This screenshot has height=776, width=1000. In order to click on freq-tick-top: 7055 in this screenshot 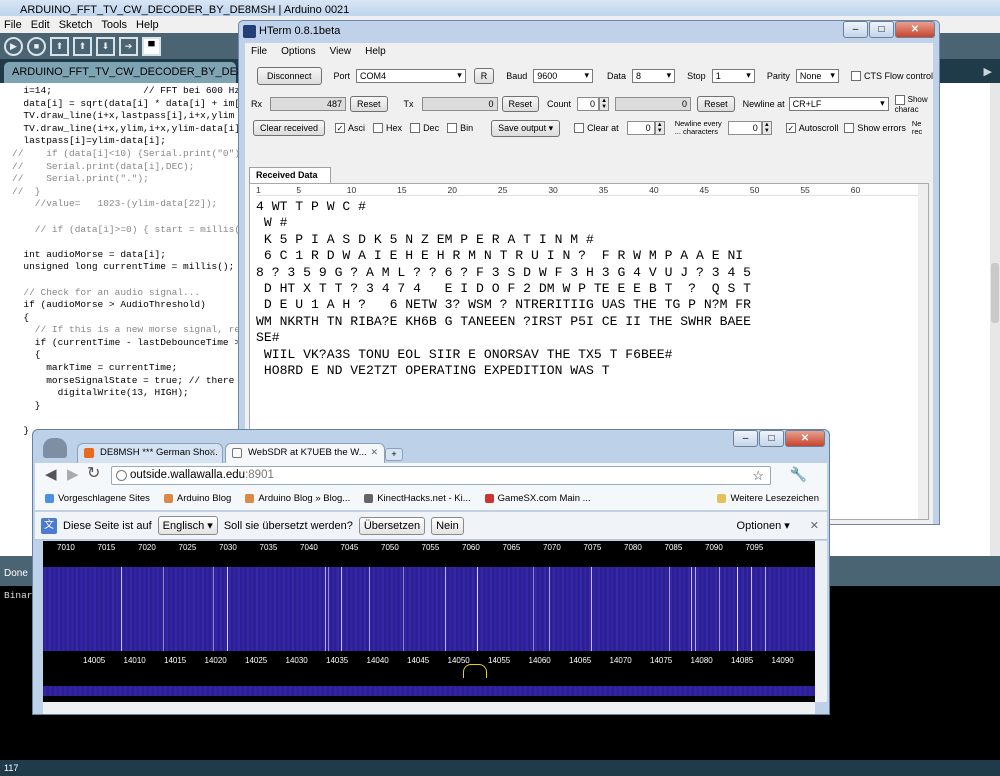, I will do `click(430, 547)`.